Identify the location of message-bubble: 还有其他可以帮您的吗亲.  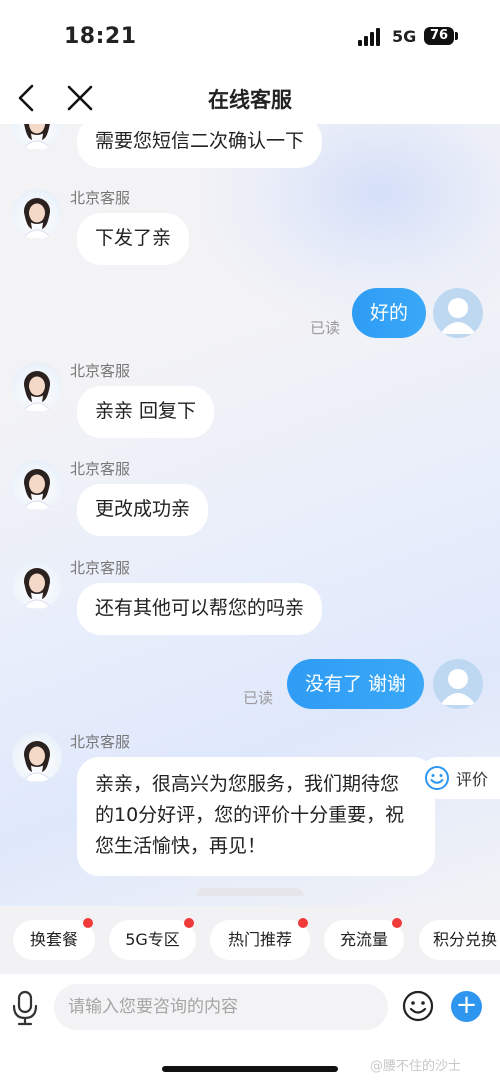
(200, 609).